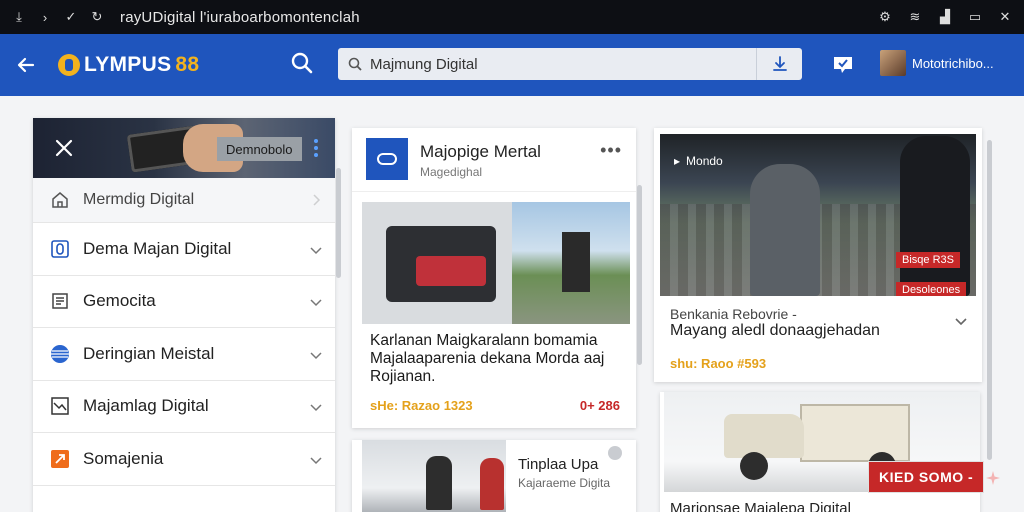  I want to click on sidebar-item-home: Mermdig Digital, so click(184, 200).